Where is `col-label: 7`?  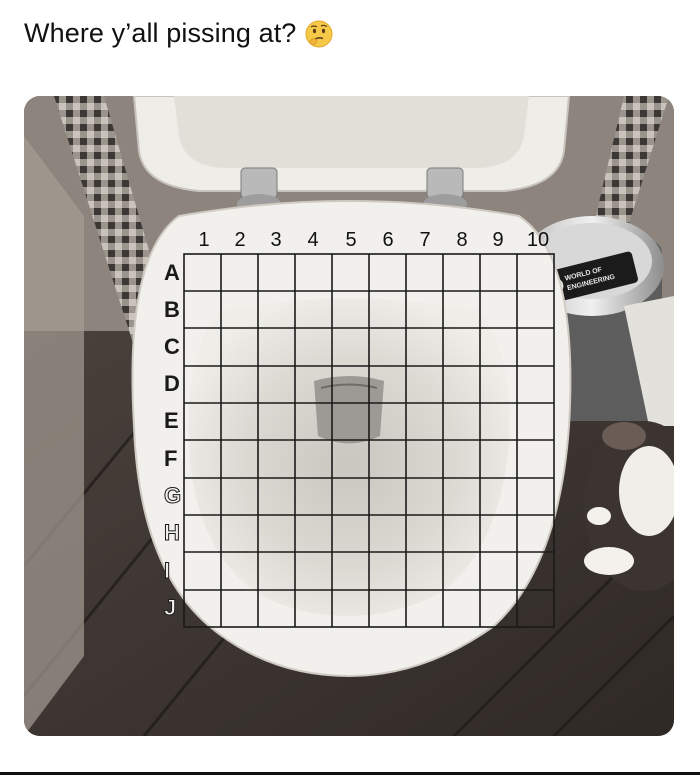
col-label: 7 is located at coordinates (424, 240).